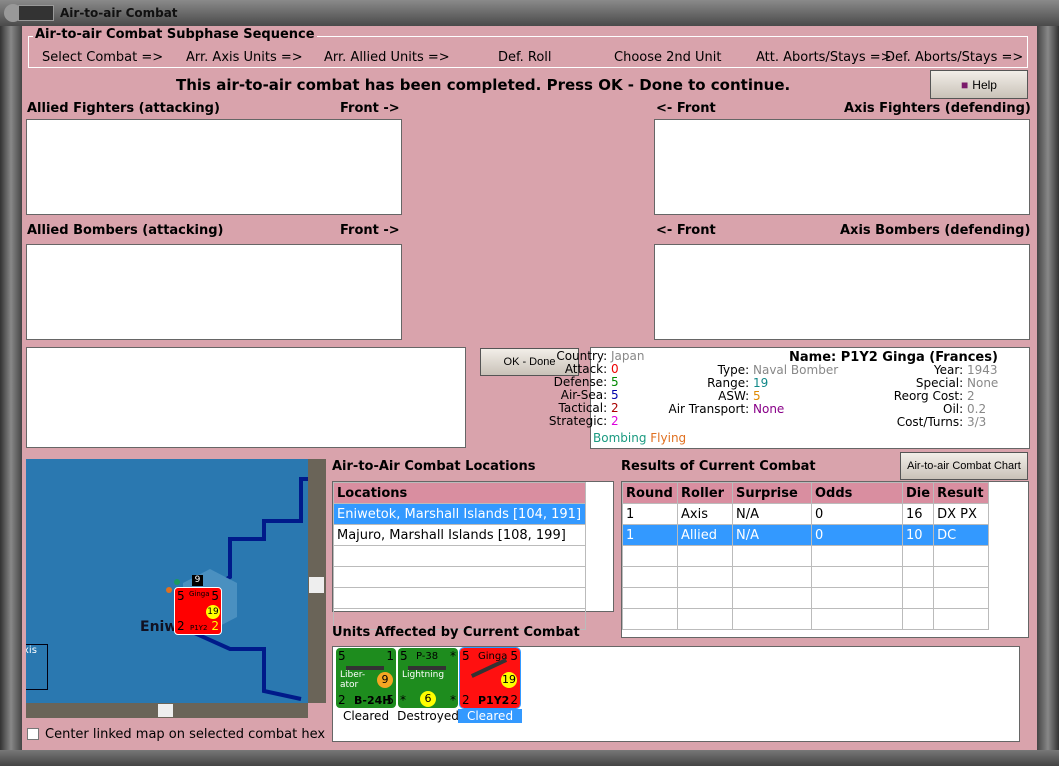  I want to click on map-unit-counter: 55 Ginga 22 P1Y2 19, so click(198, 611).